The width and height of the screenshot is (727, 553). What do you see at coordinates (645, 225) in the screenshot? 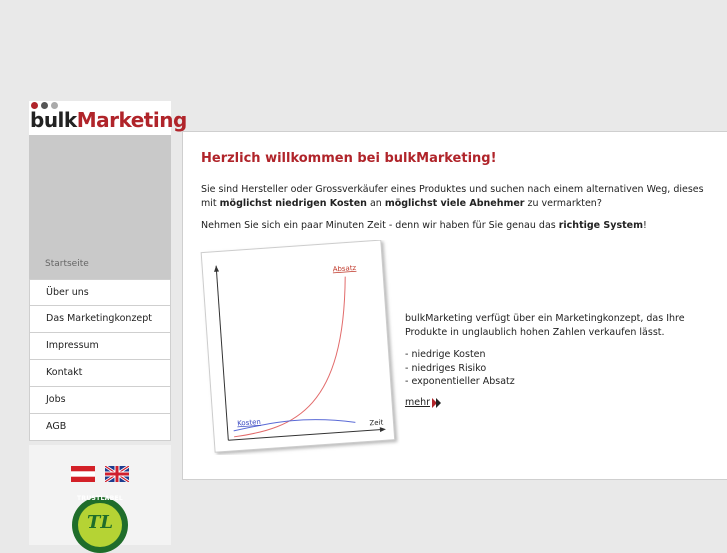
I see `system-text-2: !` at bounding box center [645, 225].